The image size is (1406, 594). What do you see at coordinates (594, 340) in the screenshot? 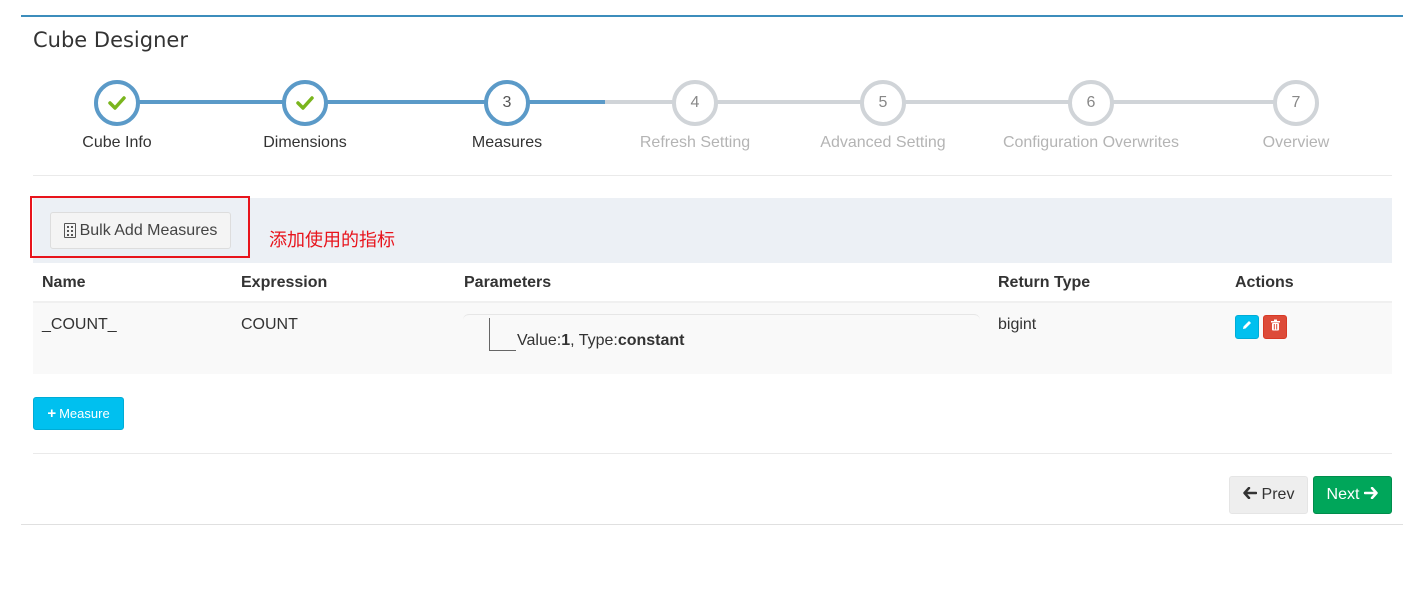
I see `param-type-label: , Type:` at bounding box center [594, 340].